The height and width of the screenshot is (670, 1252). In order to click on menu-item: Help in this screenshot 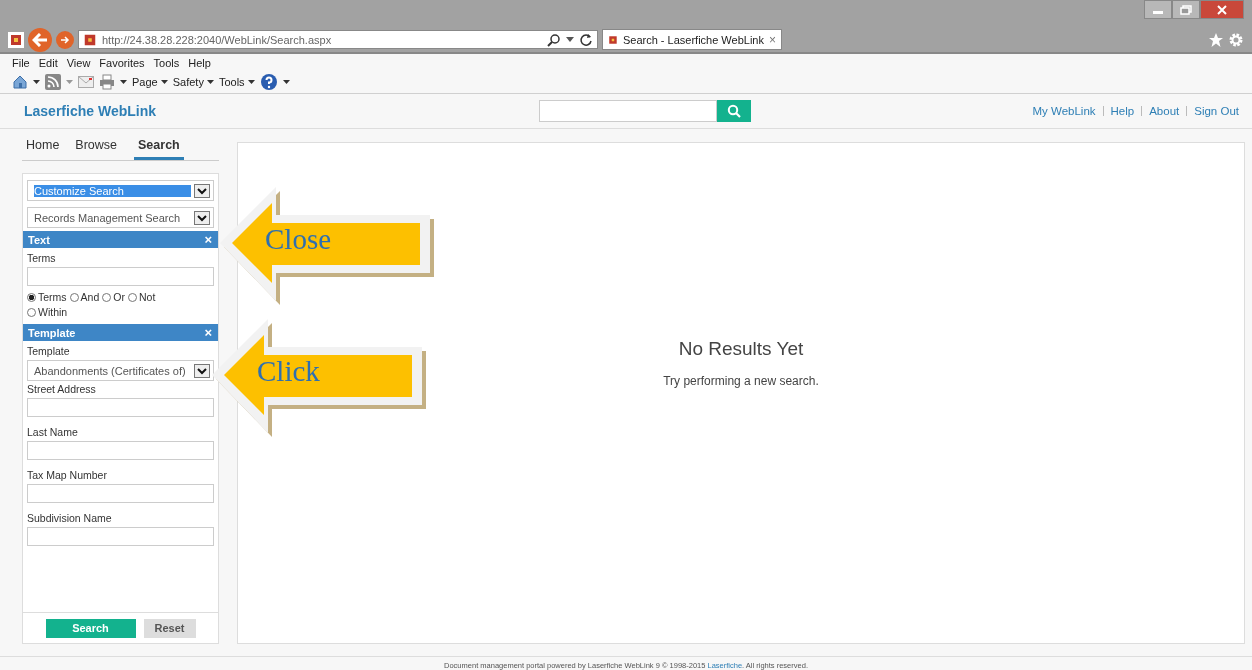, I will do `click(199, 62)`.